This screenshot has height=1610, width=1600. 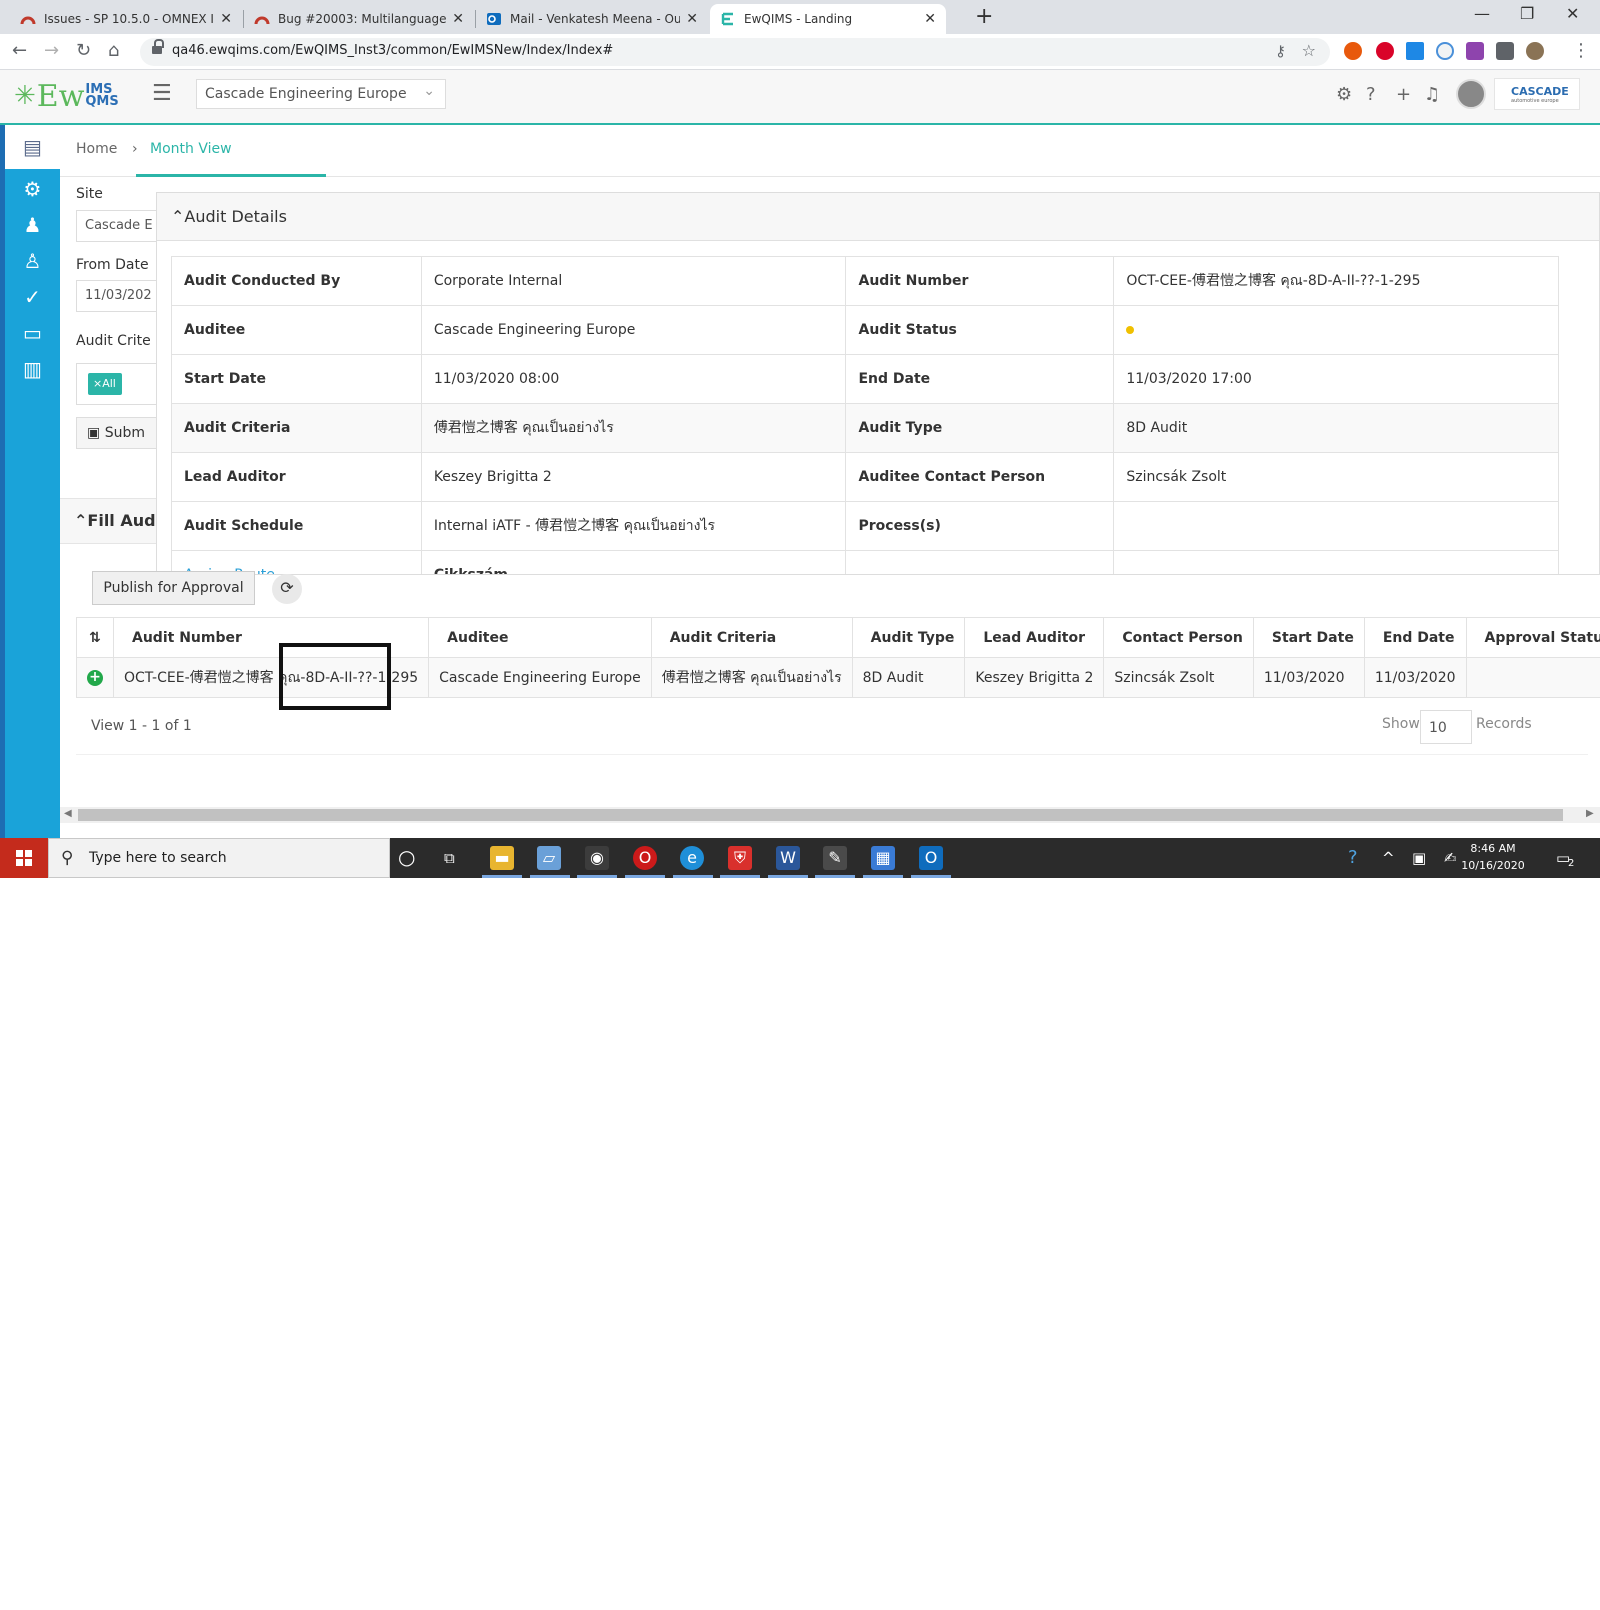 I want to click on word-icon: W, so click(x=788, y=858).